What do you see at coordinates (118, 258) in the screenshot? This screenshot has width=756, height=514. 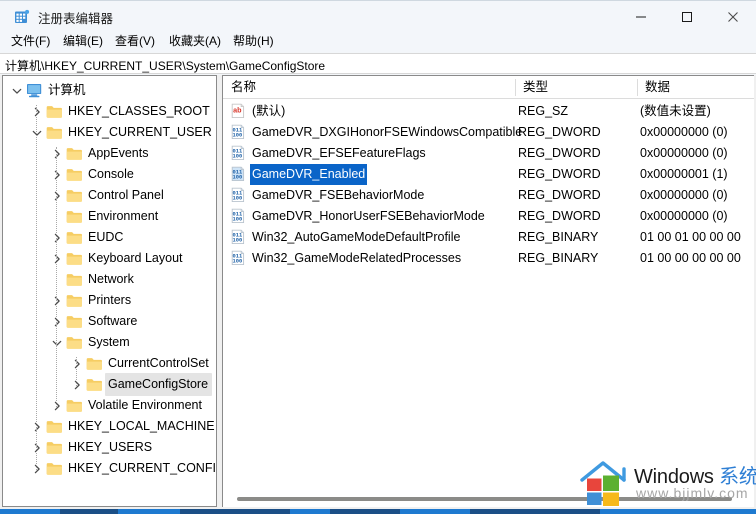 I see `tree-item-keyboard-layout: Keyboard Layout` at bounding box center [118, 258].